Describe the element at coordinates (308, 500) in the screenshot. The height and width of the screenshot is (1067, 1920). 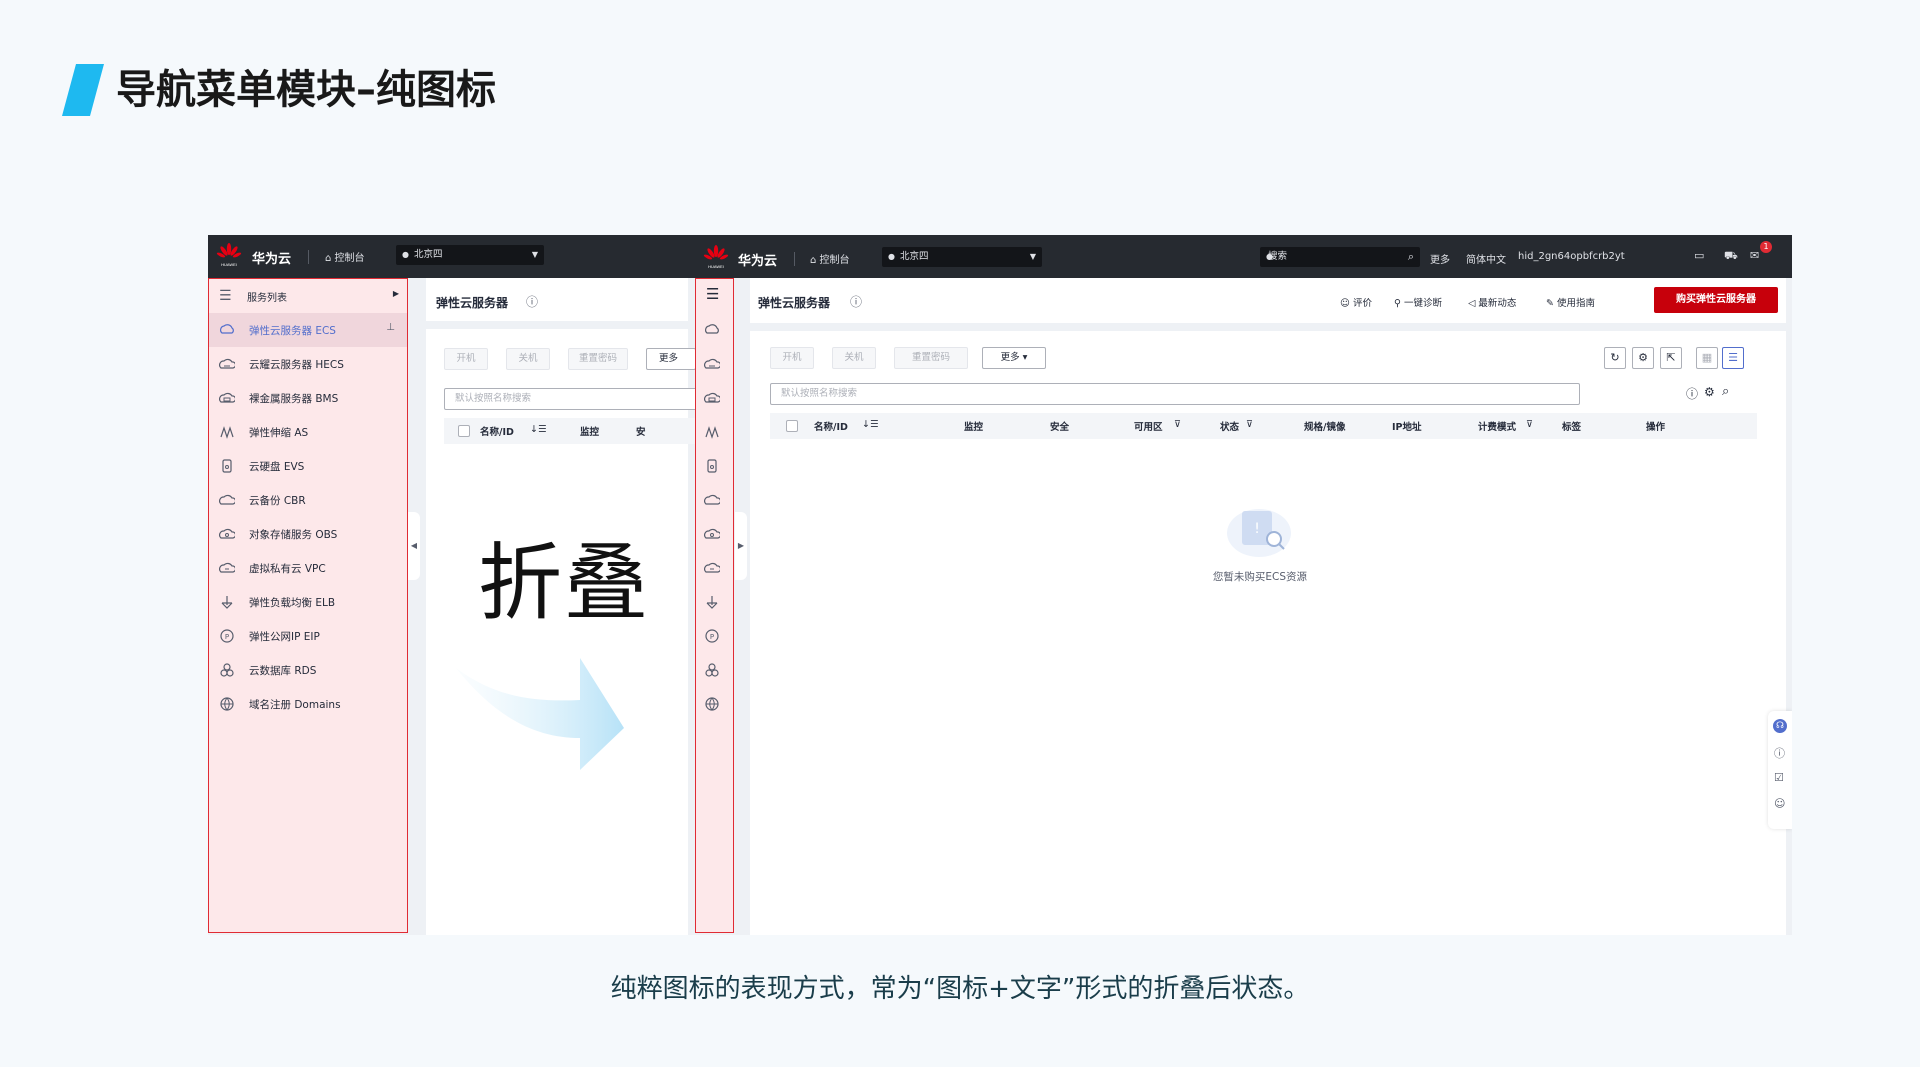
I see `sidebar-item: 云备份 CBR` at that location.